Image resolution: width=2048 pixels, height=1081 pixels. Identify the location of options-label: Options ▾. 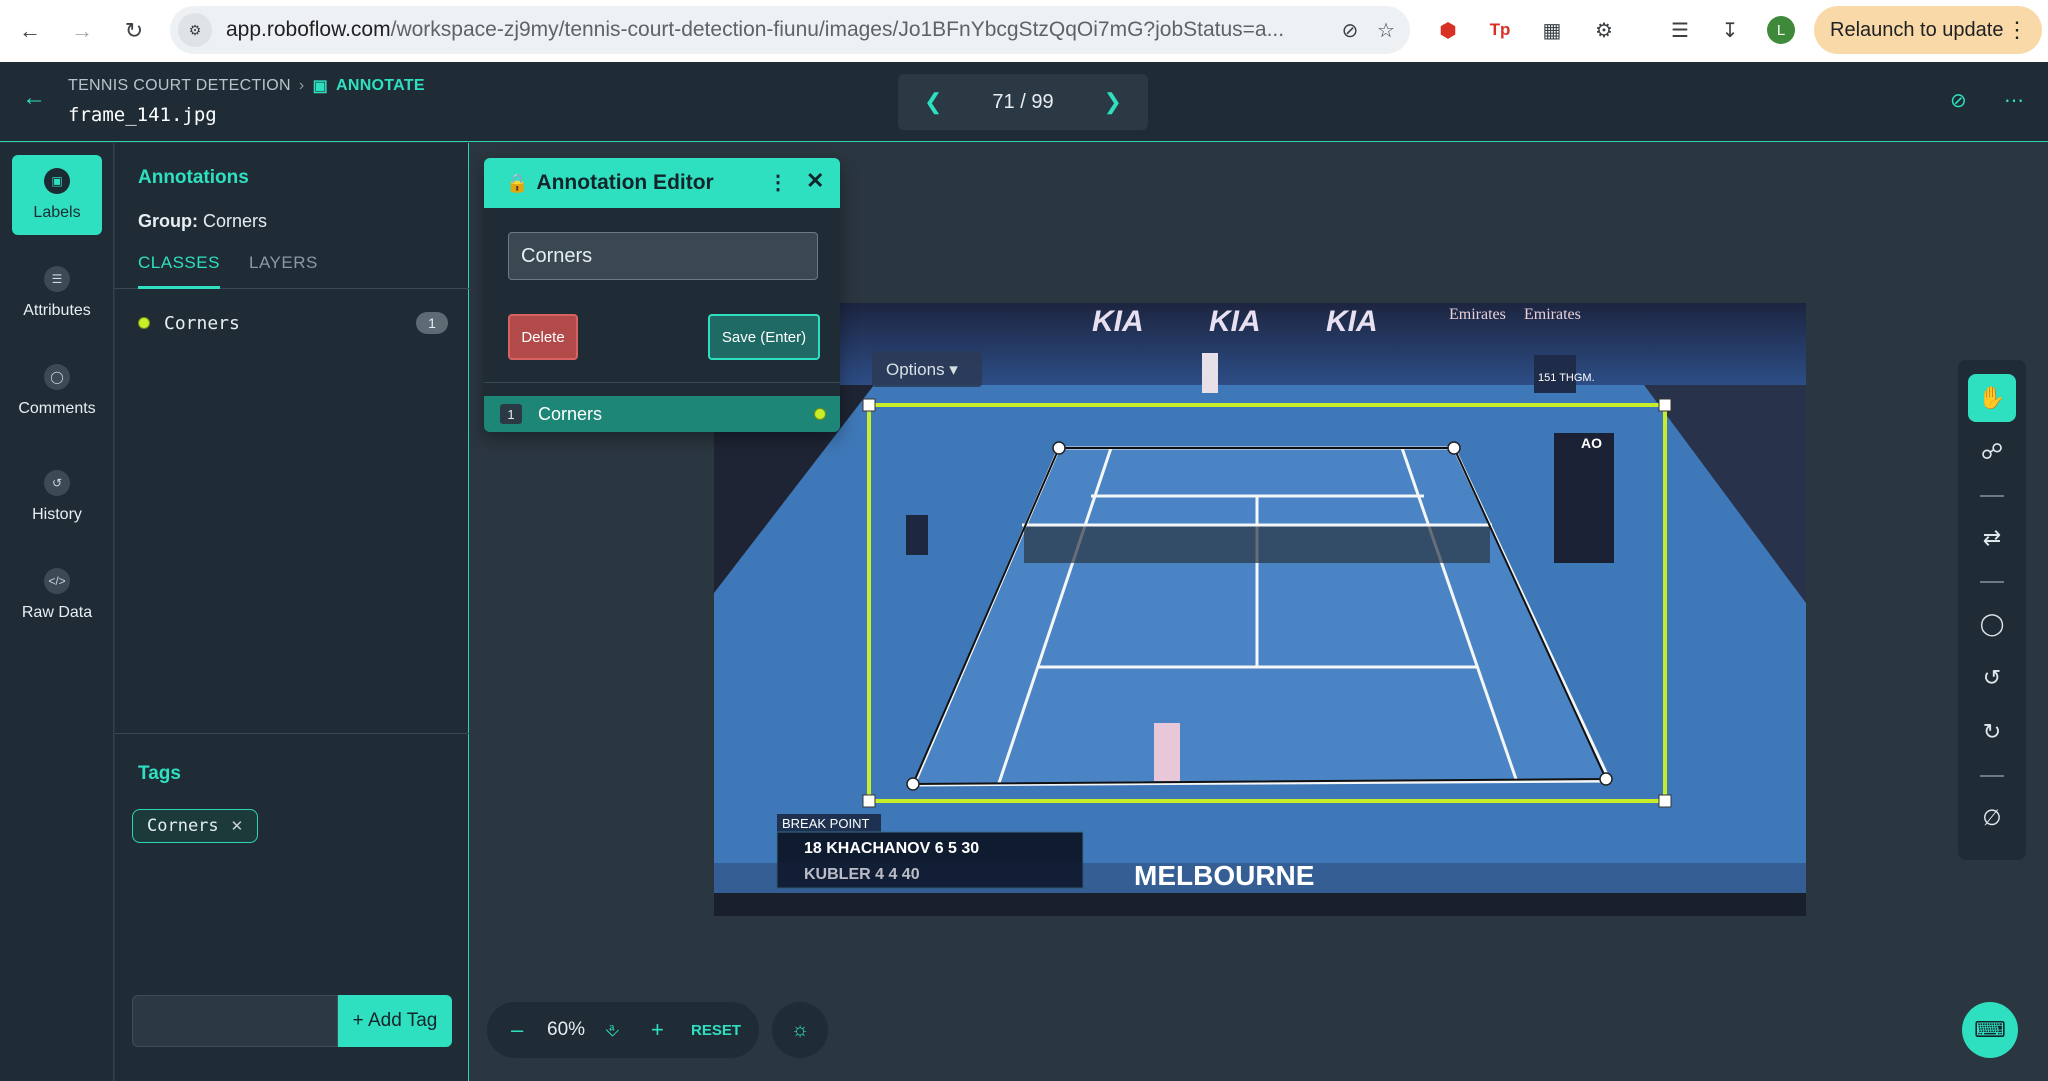
(922, 369).